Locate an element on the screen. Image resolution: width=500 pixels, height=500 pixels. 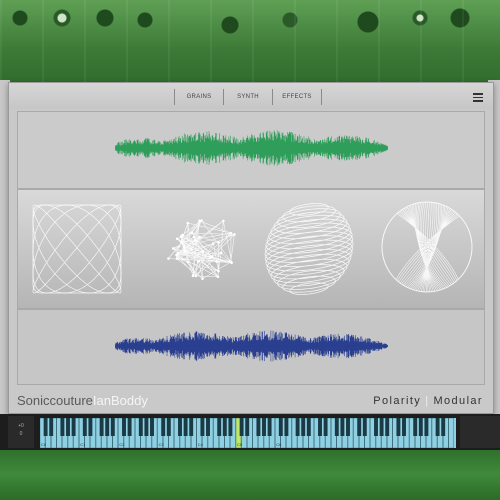
keyboard-right-panel is located at coordinates (480, 432).